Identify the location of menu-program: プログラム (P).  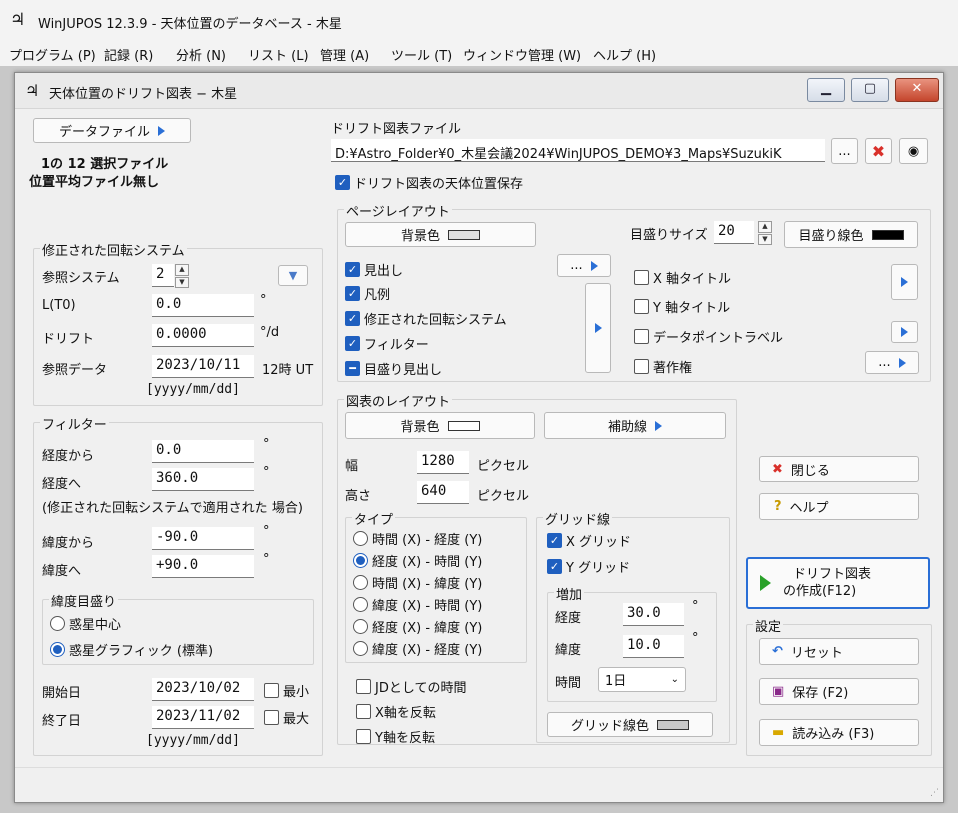
(52, 54).